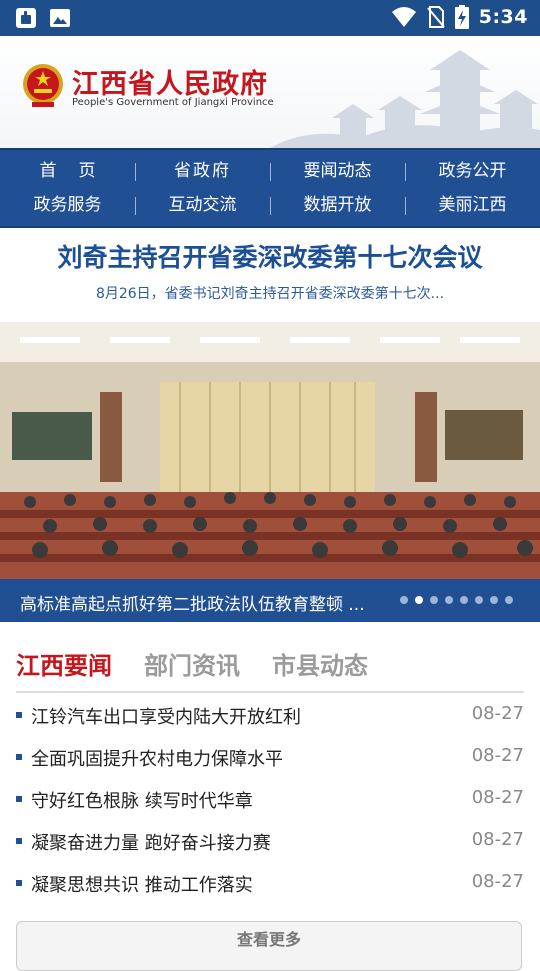 The height and width of the screenshot is (971, 540). I want to click on nav-row-2: 政务服务 互动交流 数据开放 美丽江西, so click(270, 205).